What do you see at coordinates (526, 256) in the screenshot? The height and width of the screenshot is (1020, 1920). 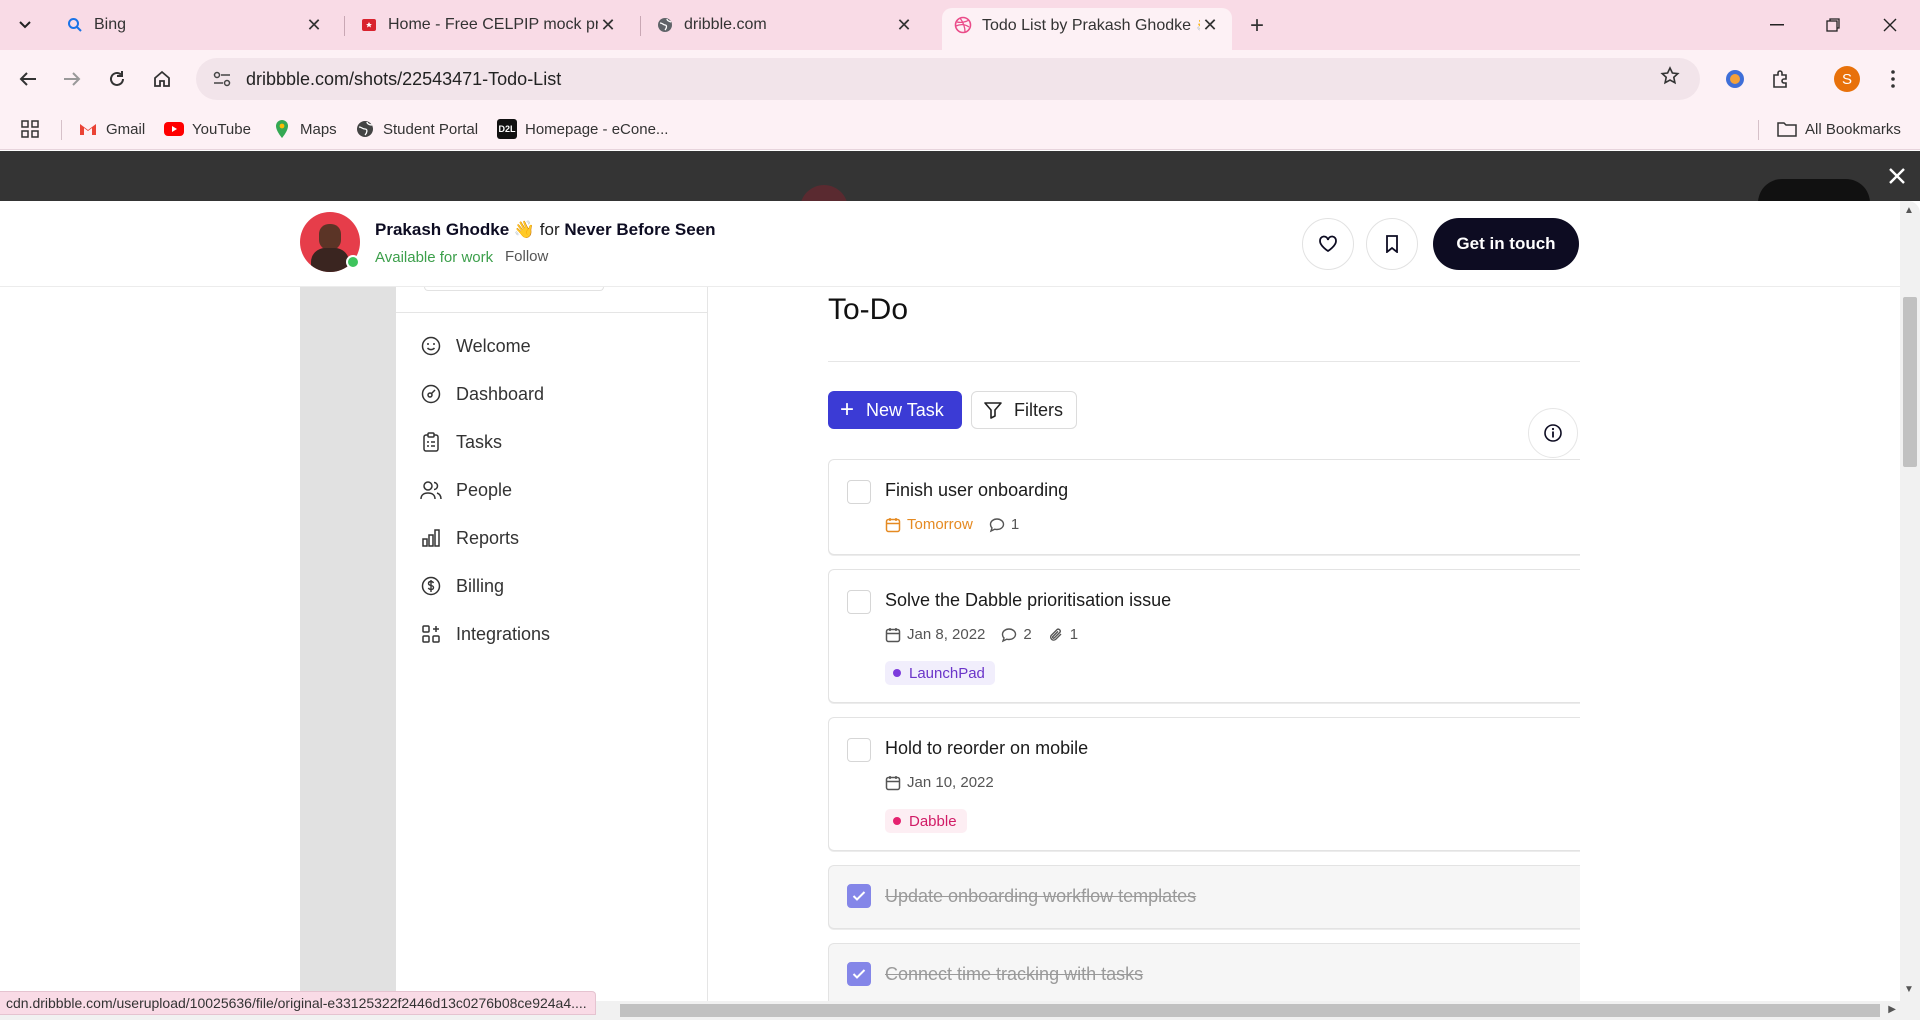 I see `follow-button: Follow` at bounding box center [526, 256].